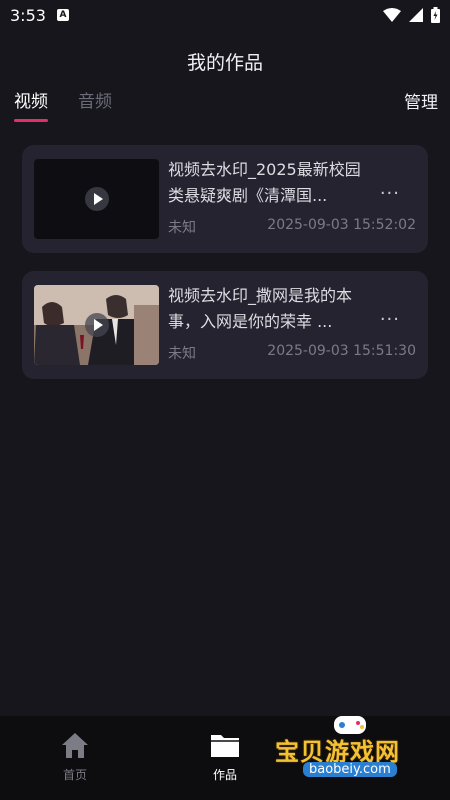 Image resolution: width=450 pixels, height=800 pixels. Describe the element at coordinates (31, 99) in the screenshot. I see `tab-video: 视频` at that location.